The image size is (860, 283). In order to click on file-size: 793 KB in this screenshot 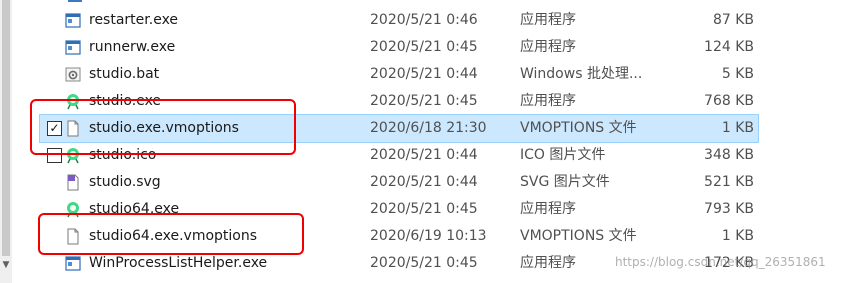, I will do `click(729, 209)`.